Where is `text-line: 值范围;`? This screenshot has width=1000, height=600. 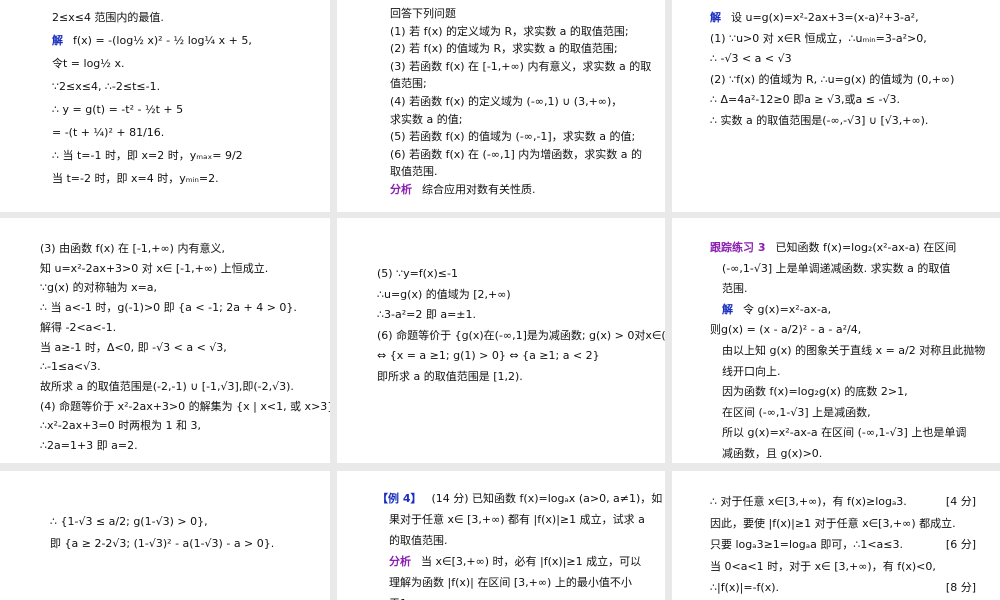
text-line: 值范围; is located at coordinates (527, 84).